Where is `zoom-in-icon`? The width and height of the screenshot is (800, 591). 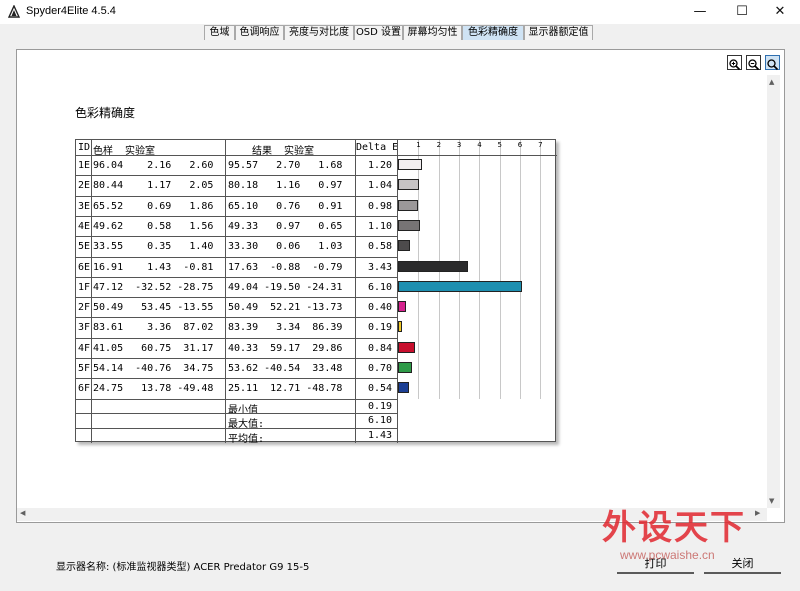
zoom-in-icon is located at coordinates (735, 65).